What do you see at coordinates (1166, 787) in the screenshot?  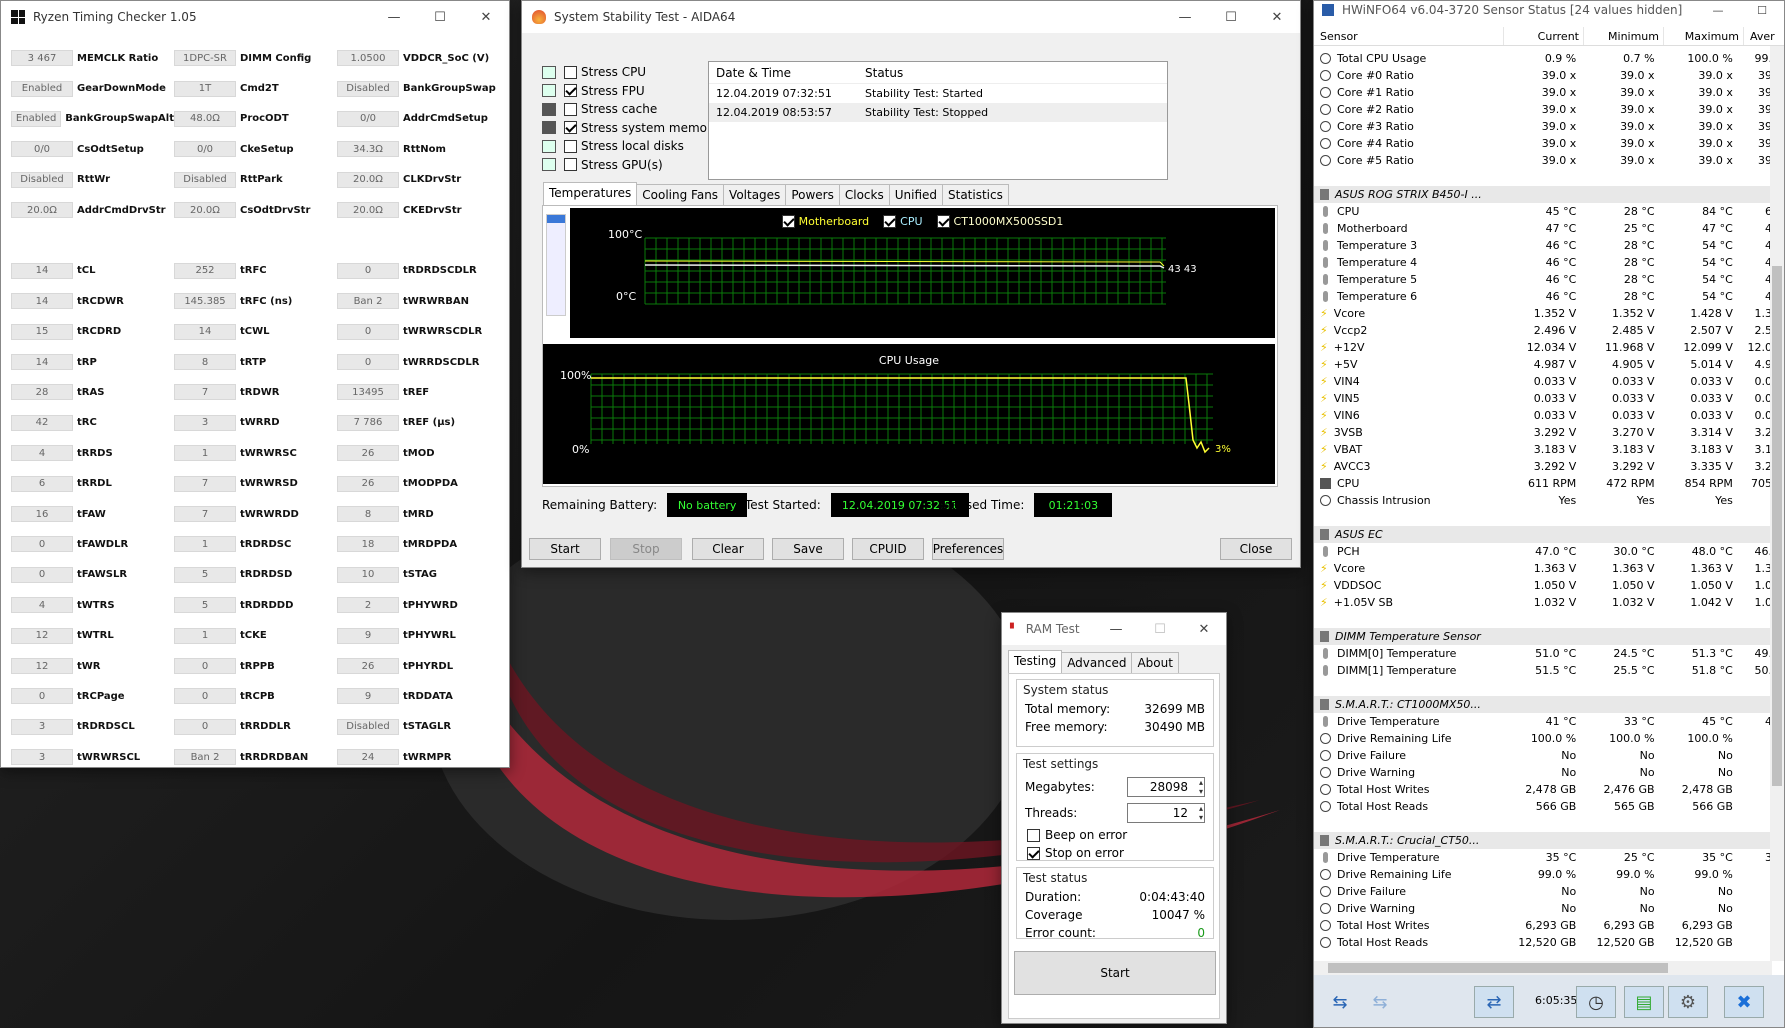 I see `megabytes-input: 28098` at bounding box center [1166, 787].